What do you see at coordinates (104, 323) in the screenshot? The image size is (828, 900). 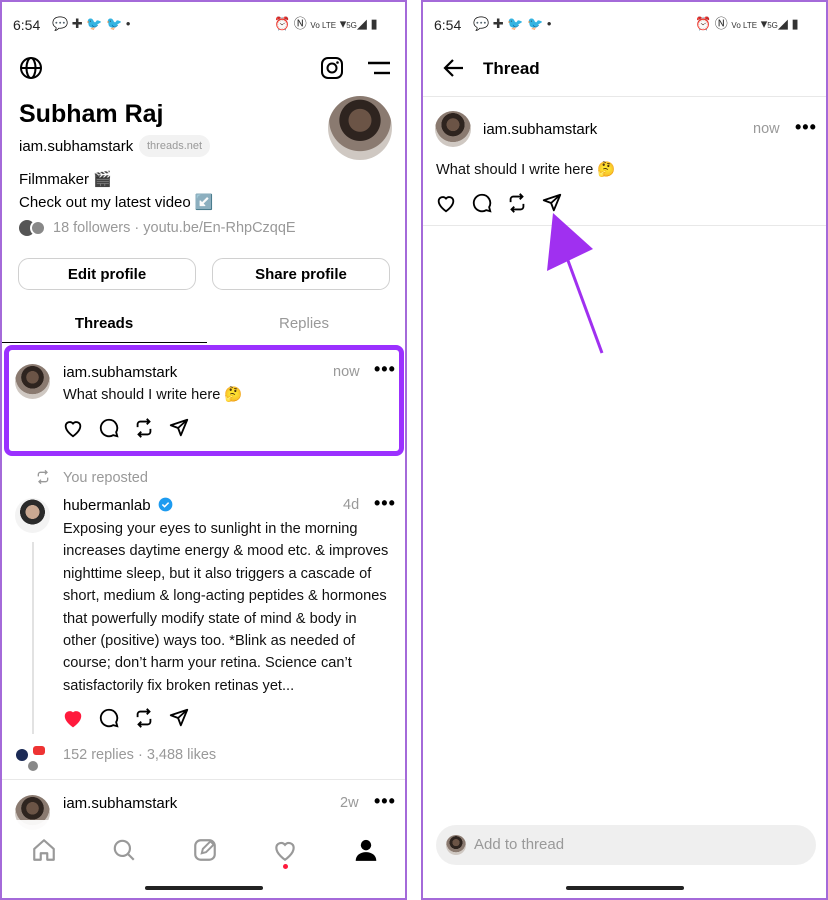 I see `tab-threads: Threads` at bounding box center [104, 323].